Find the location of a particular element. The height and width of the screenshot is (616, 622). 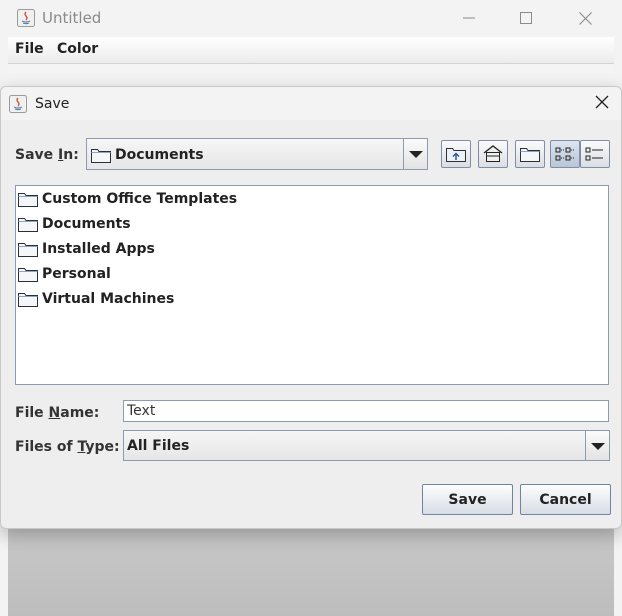

save-in-label: Save In: is located at coordinates (47, 155).